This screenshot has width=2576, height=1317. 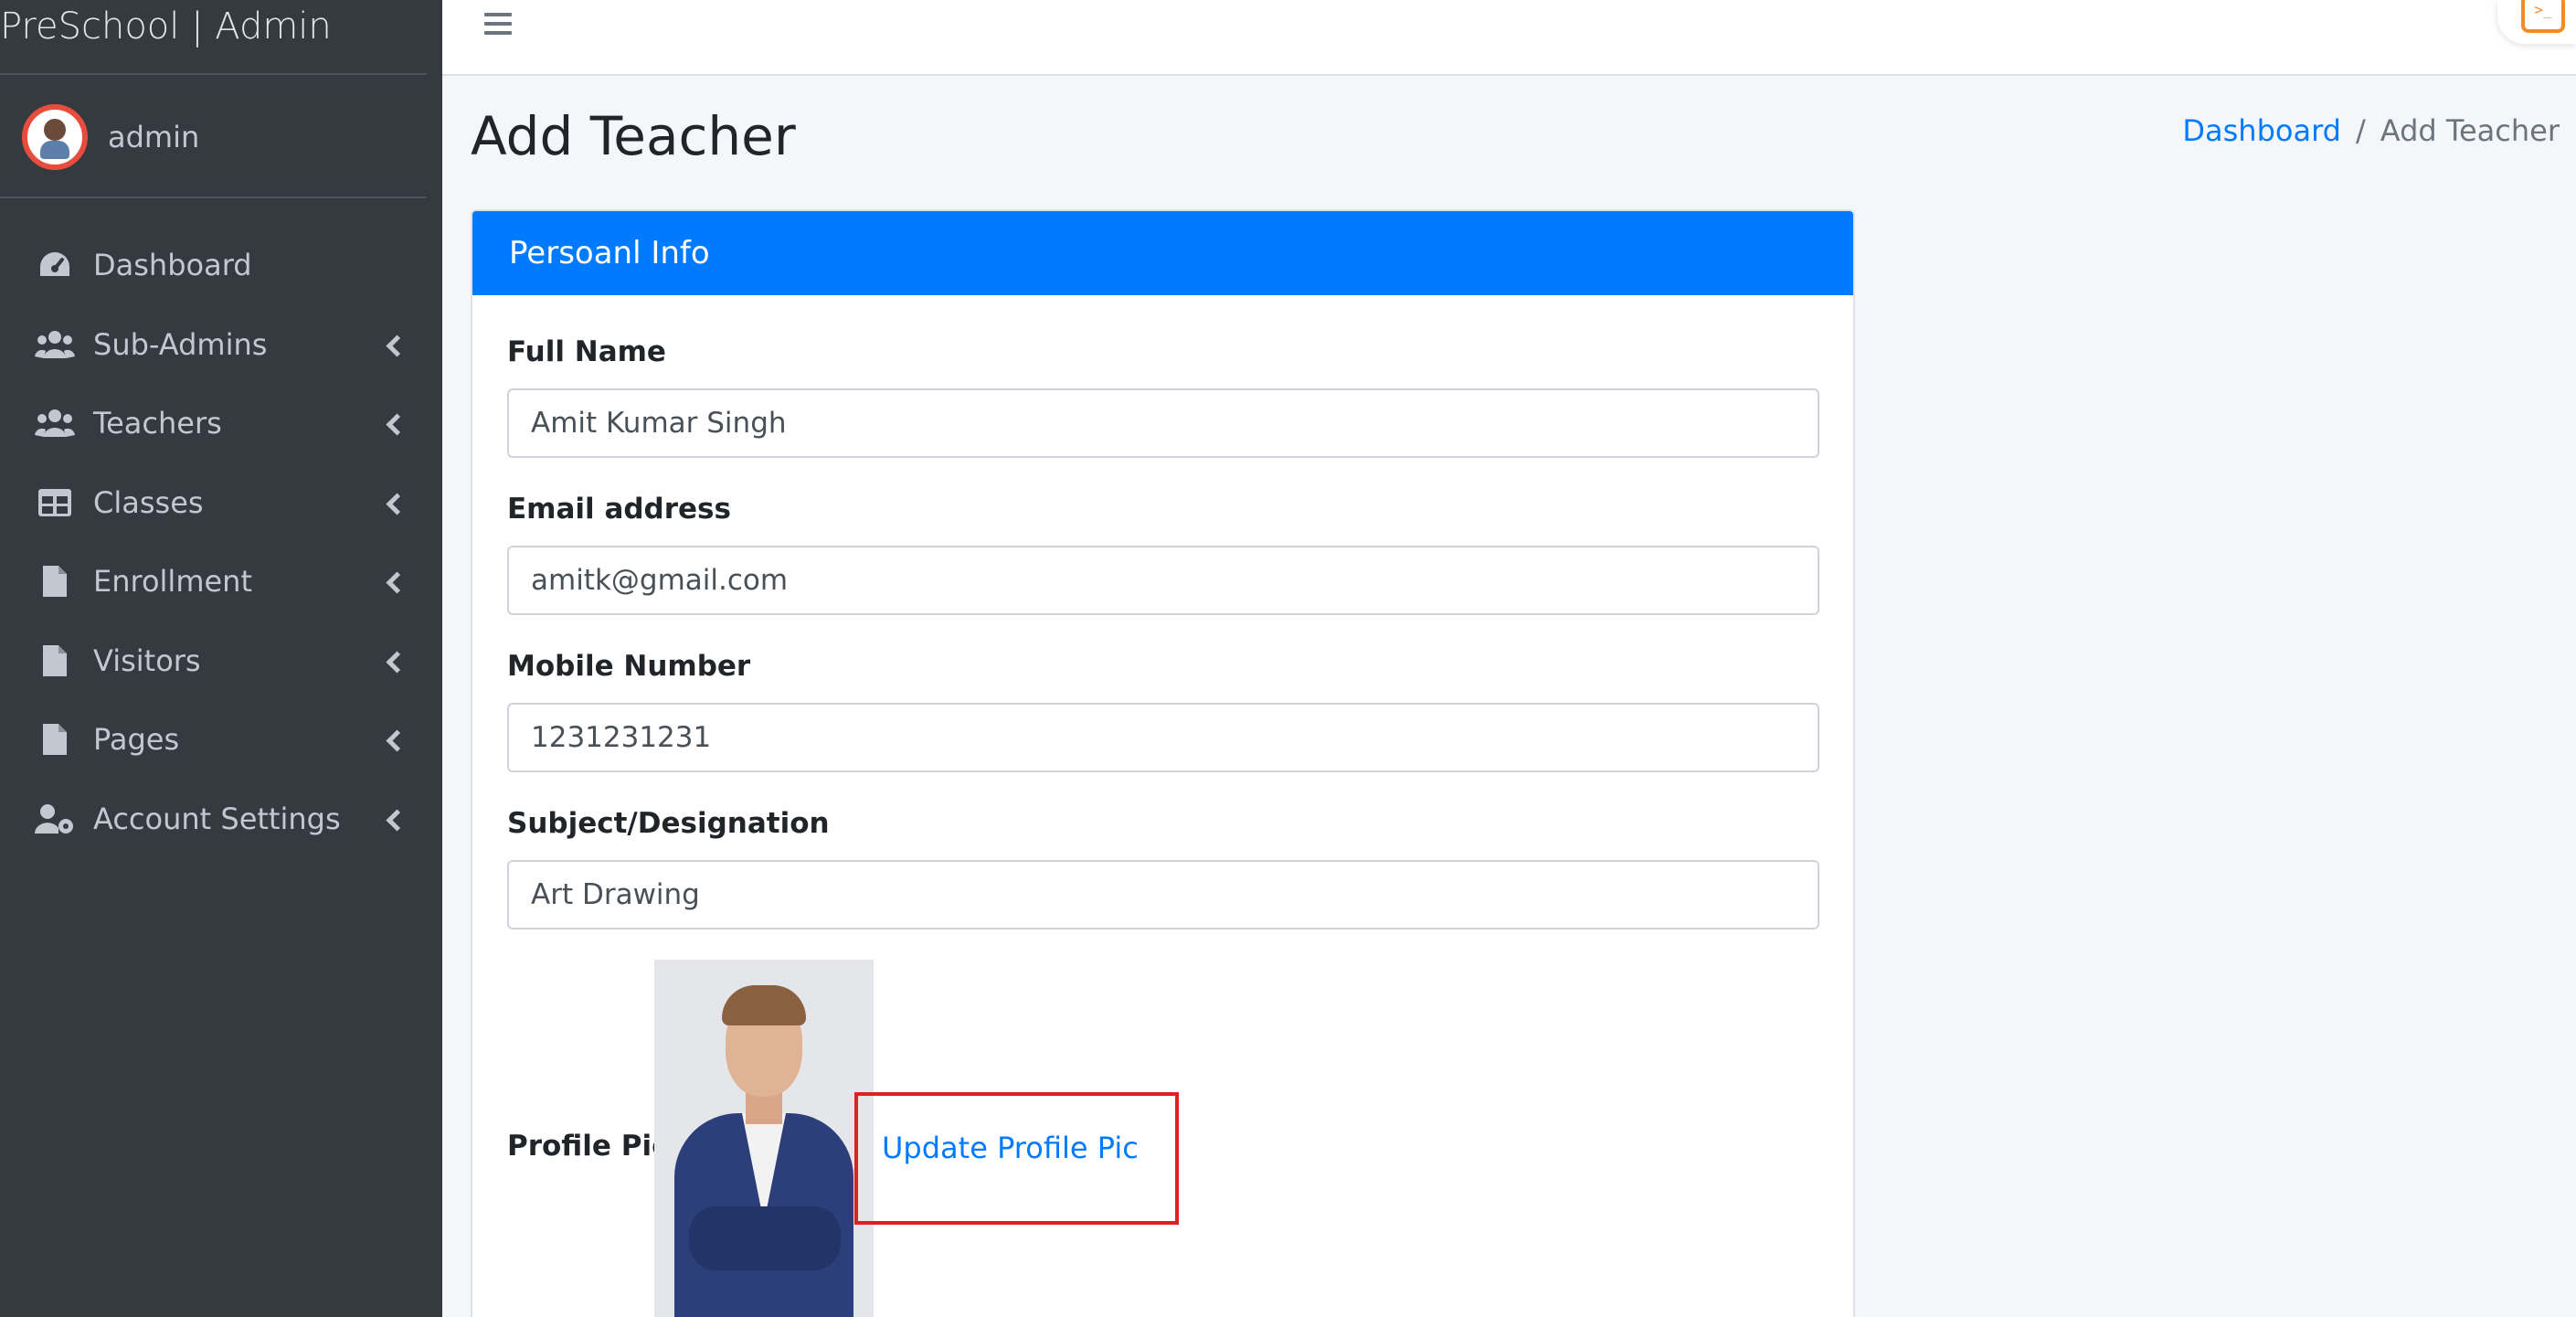 What do you see at coordinates (217, 818) in the screenshot?
I see `sidebar-item-label: Account Settings` at bounding box center [217, 818].